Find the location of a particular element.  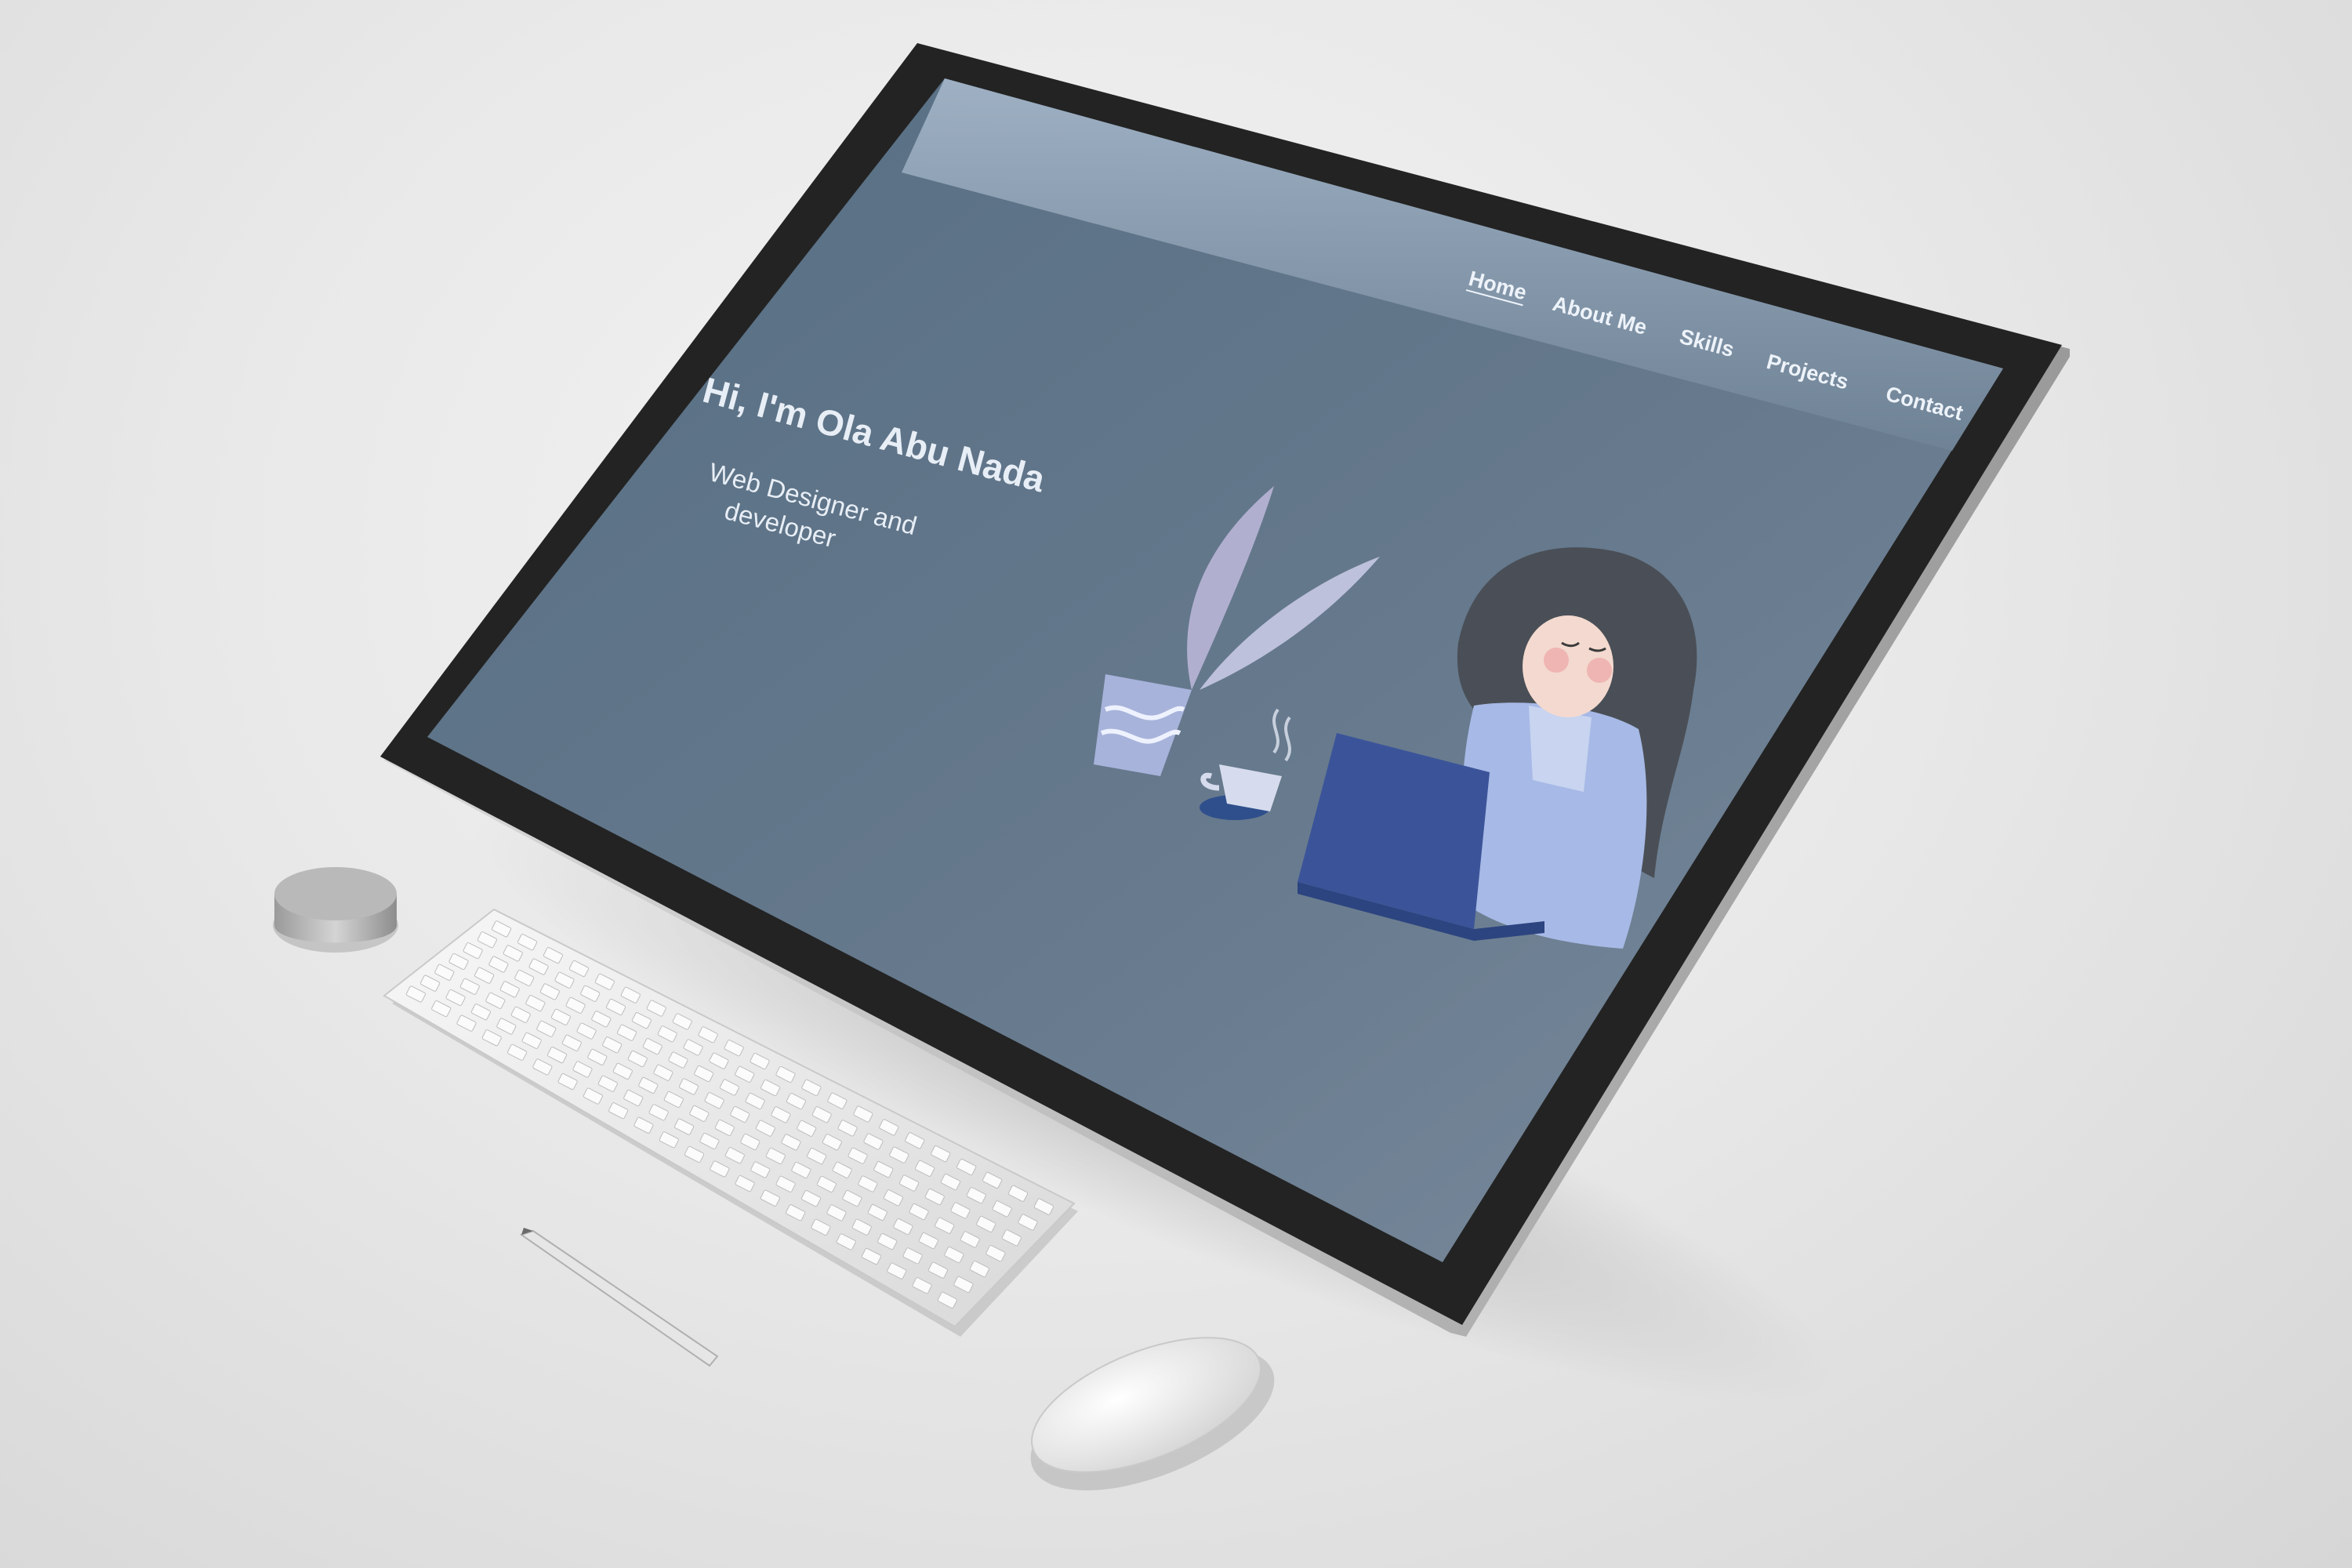

mouse-icon is located at coordinates (1152, 1413).